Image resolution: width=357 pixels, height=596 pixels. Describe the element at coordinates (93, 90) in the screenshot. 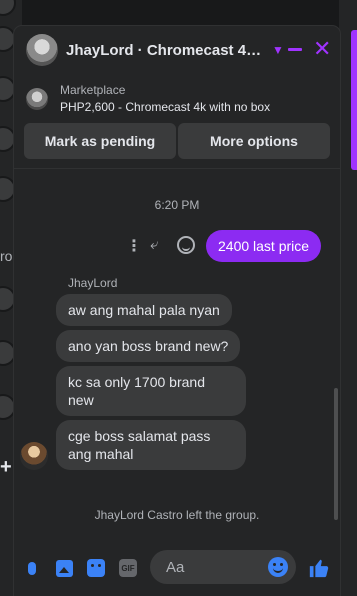

I see `marketplace-label: Marketplace` at that location.